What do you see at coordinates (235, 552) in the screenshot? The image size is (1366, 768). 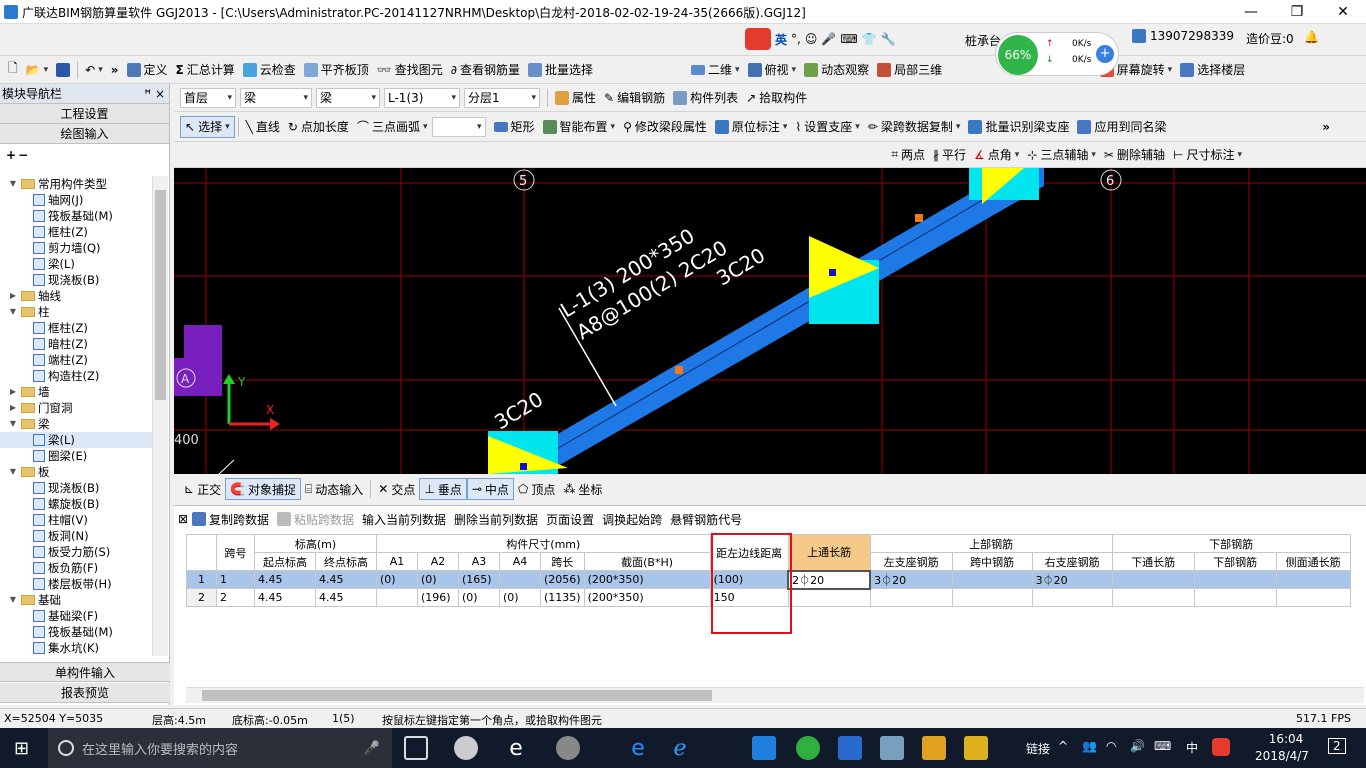 I see `hdr-span-no: 跨号` at bounding box center [235, 552].